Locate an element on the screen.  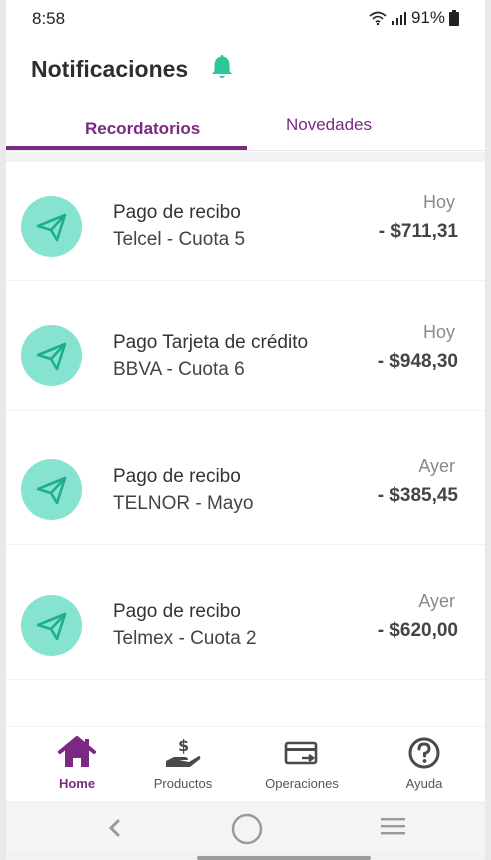
status-time: 8:58 is located at coordinates (49, 18).